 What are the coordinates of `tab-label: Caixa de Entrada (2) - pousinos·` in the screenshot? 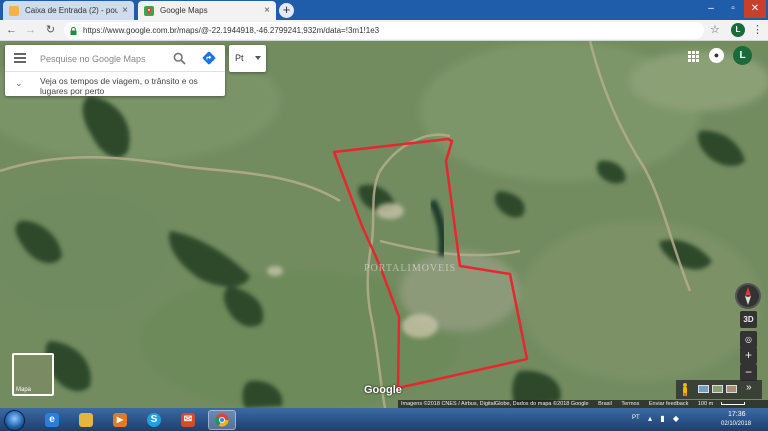 It's located at (72, 10).